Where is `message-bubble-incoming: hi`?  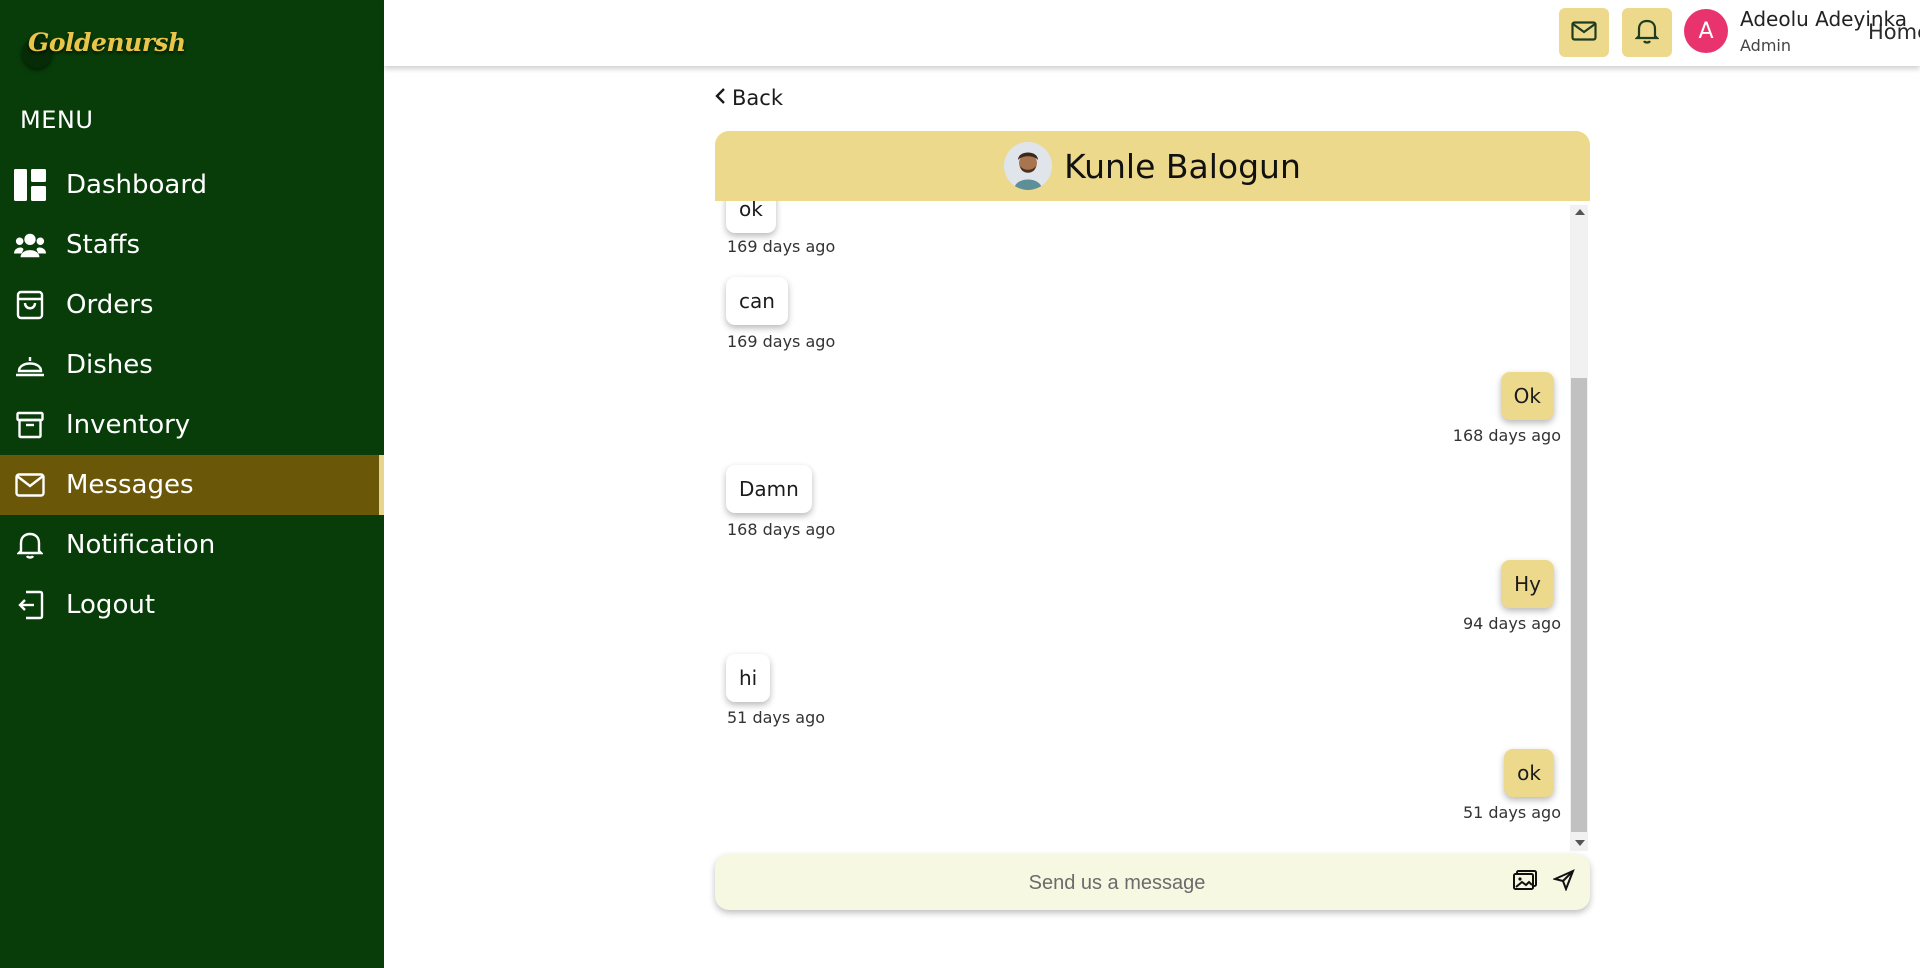
message-bubble-incoming: hi is located at coordinates (748, 678).